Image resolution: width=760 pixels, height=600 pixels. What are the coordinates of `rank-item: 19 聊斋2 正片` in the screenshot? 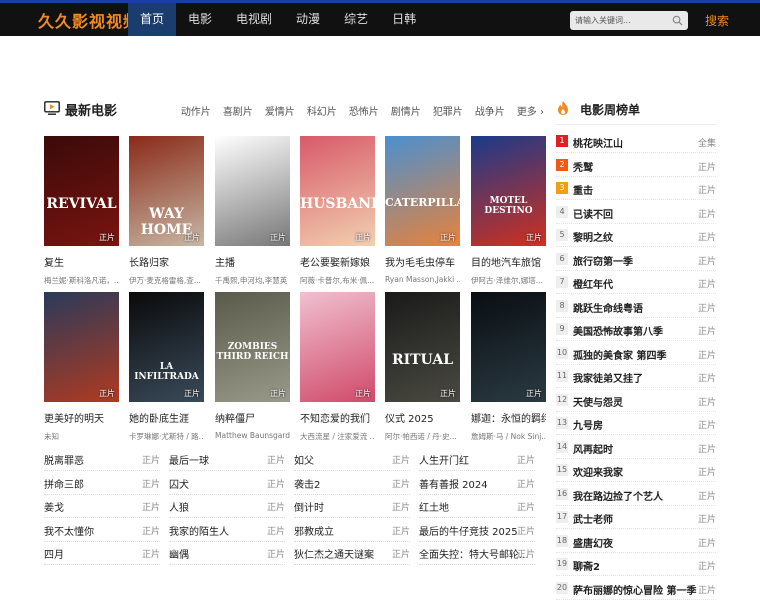 It's located at (636, 564).